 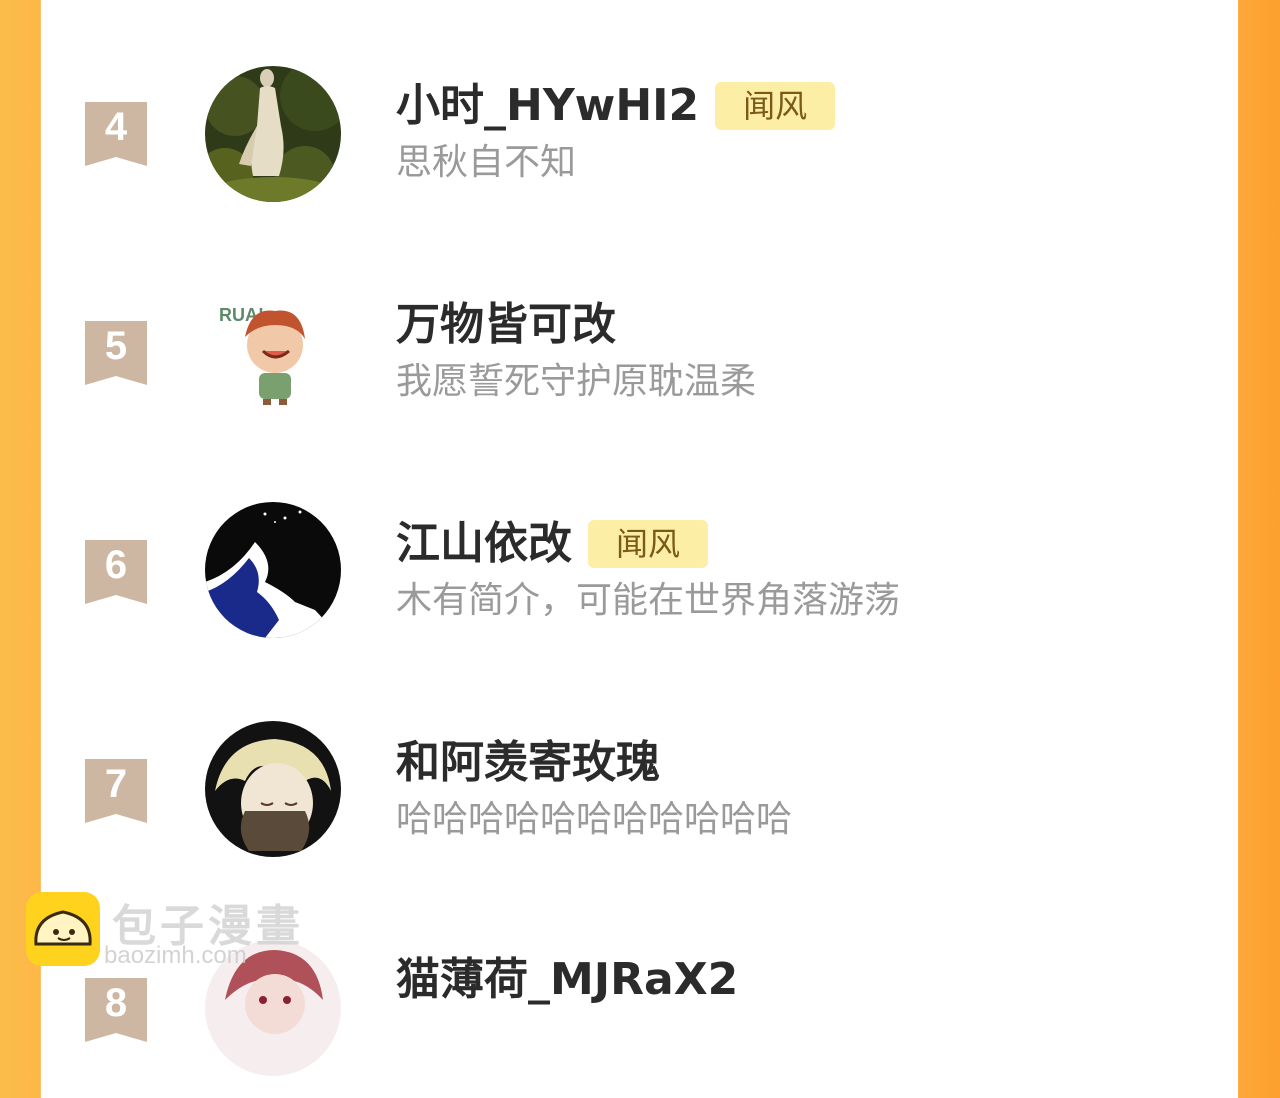 I want to click on rank-ribbon: 6, so click(x=116, y=572).